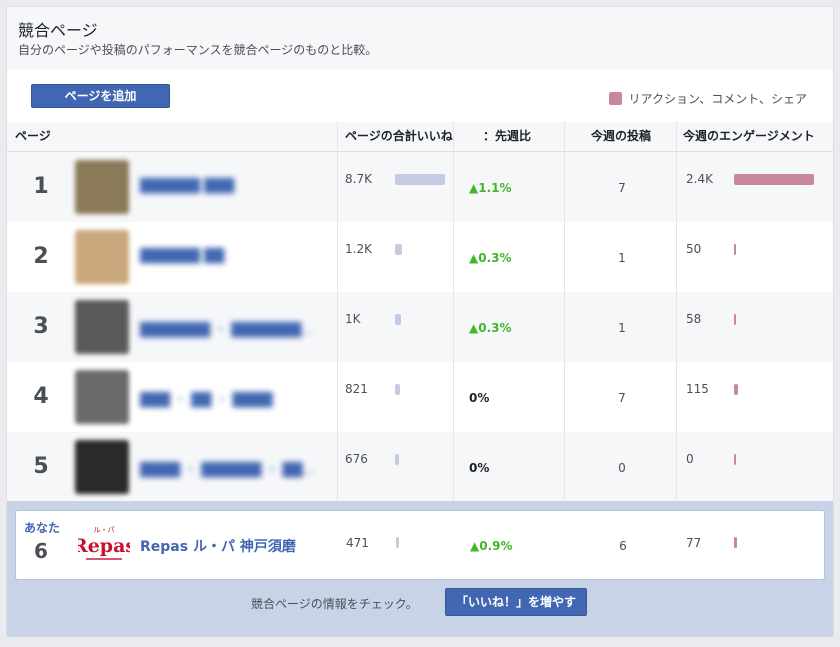  I want to click on toolbar: ページを追加 リアクション、コメント、シェア, so click(420, 96).